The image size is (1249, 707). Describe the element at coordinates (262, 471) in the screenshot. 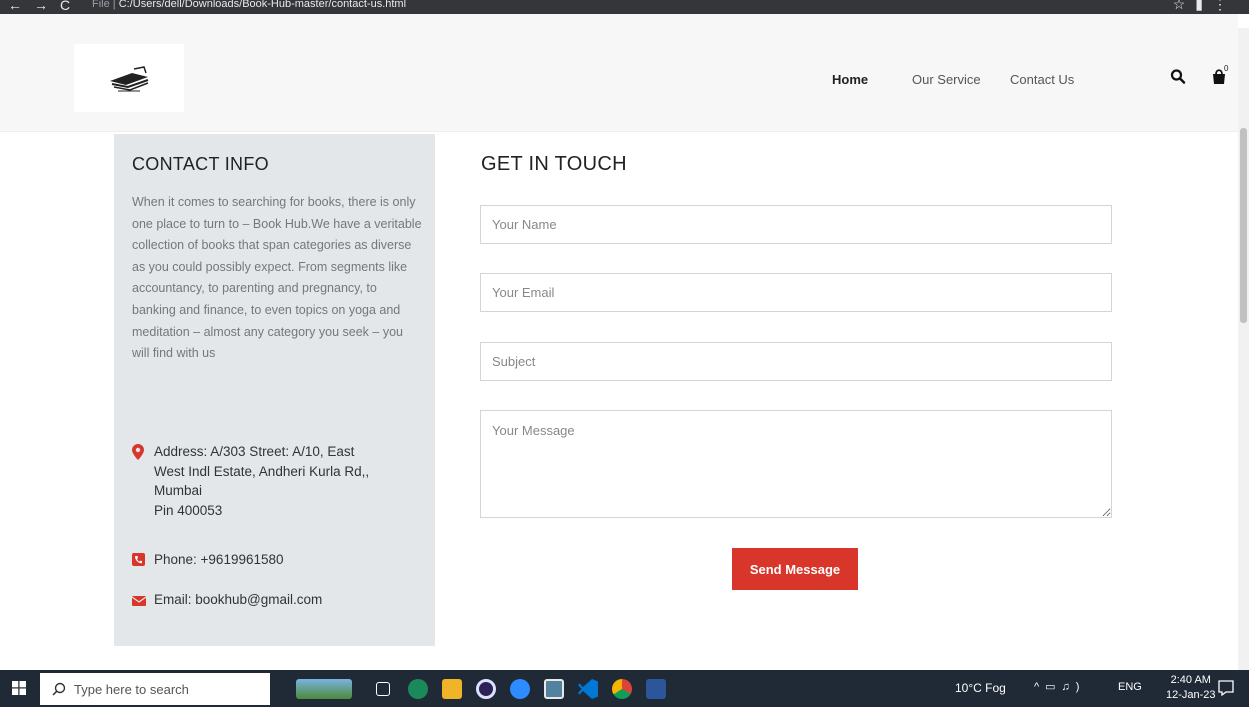

I see `address-line: West Indl Estate, Andheri Kurla Rd,,` at that location.